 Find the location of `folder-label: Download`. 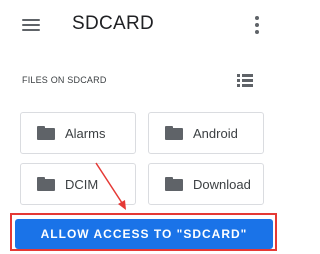

folder-label: Download is located at coordinates (222, 184).